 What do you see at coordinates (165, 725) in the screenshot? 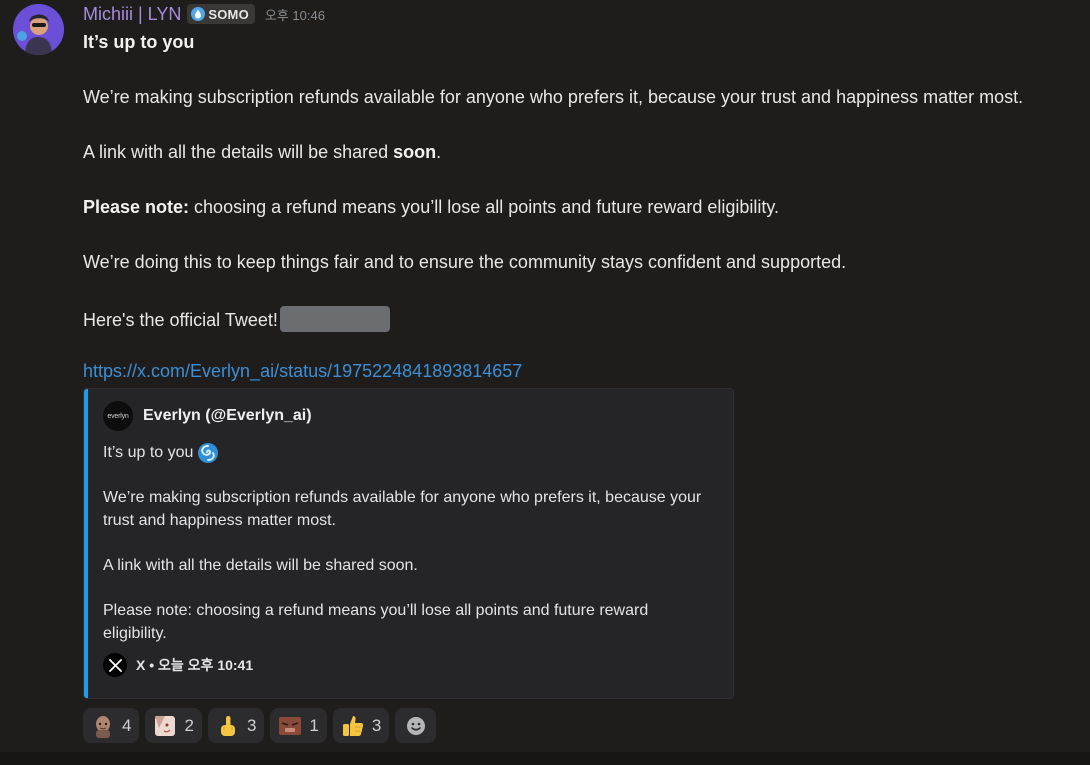
I see `anime-face-emoji` at bounding box center [165, 725].